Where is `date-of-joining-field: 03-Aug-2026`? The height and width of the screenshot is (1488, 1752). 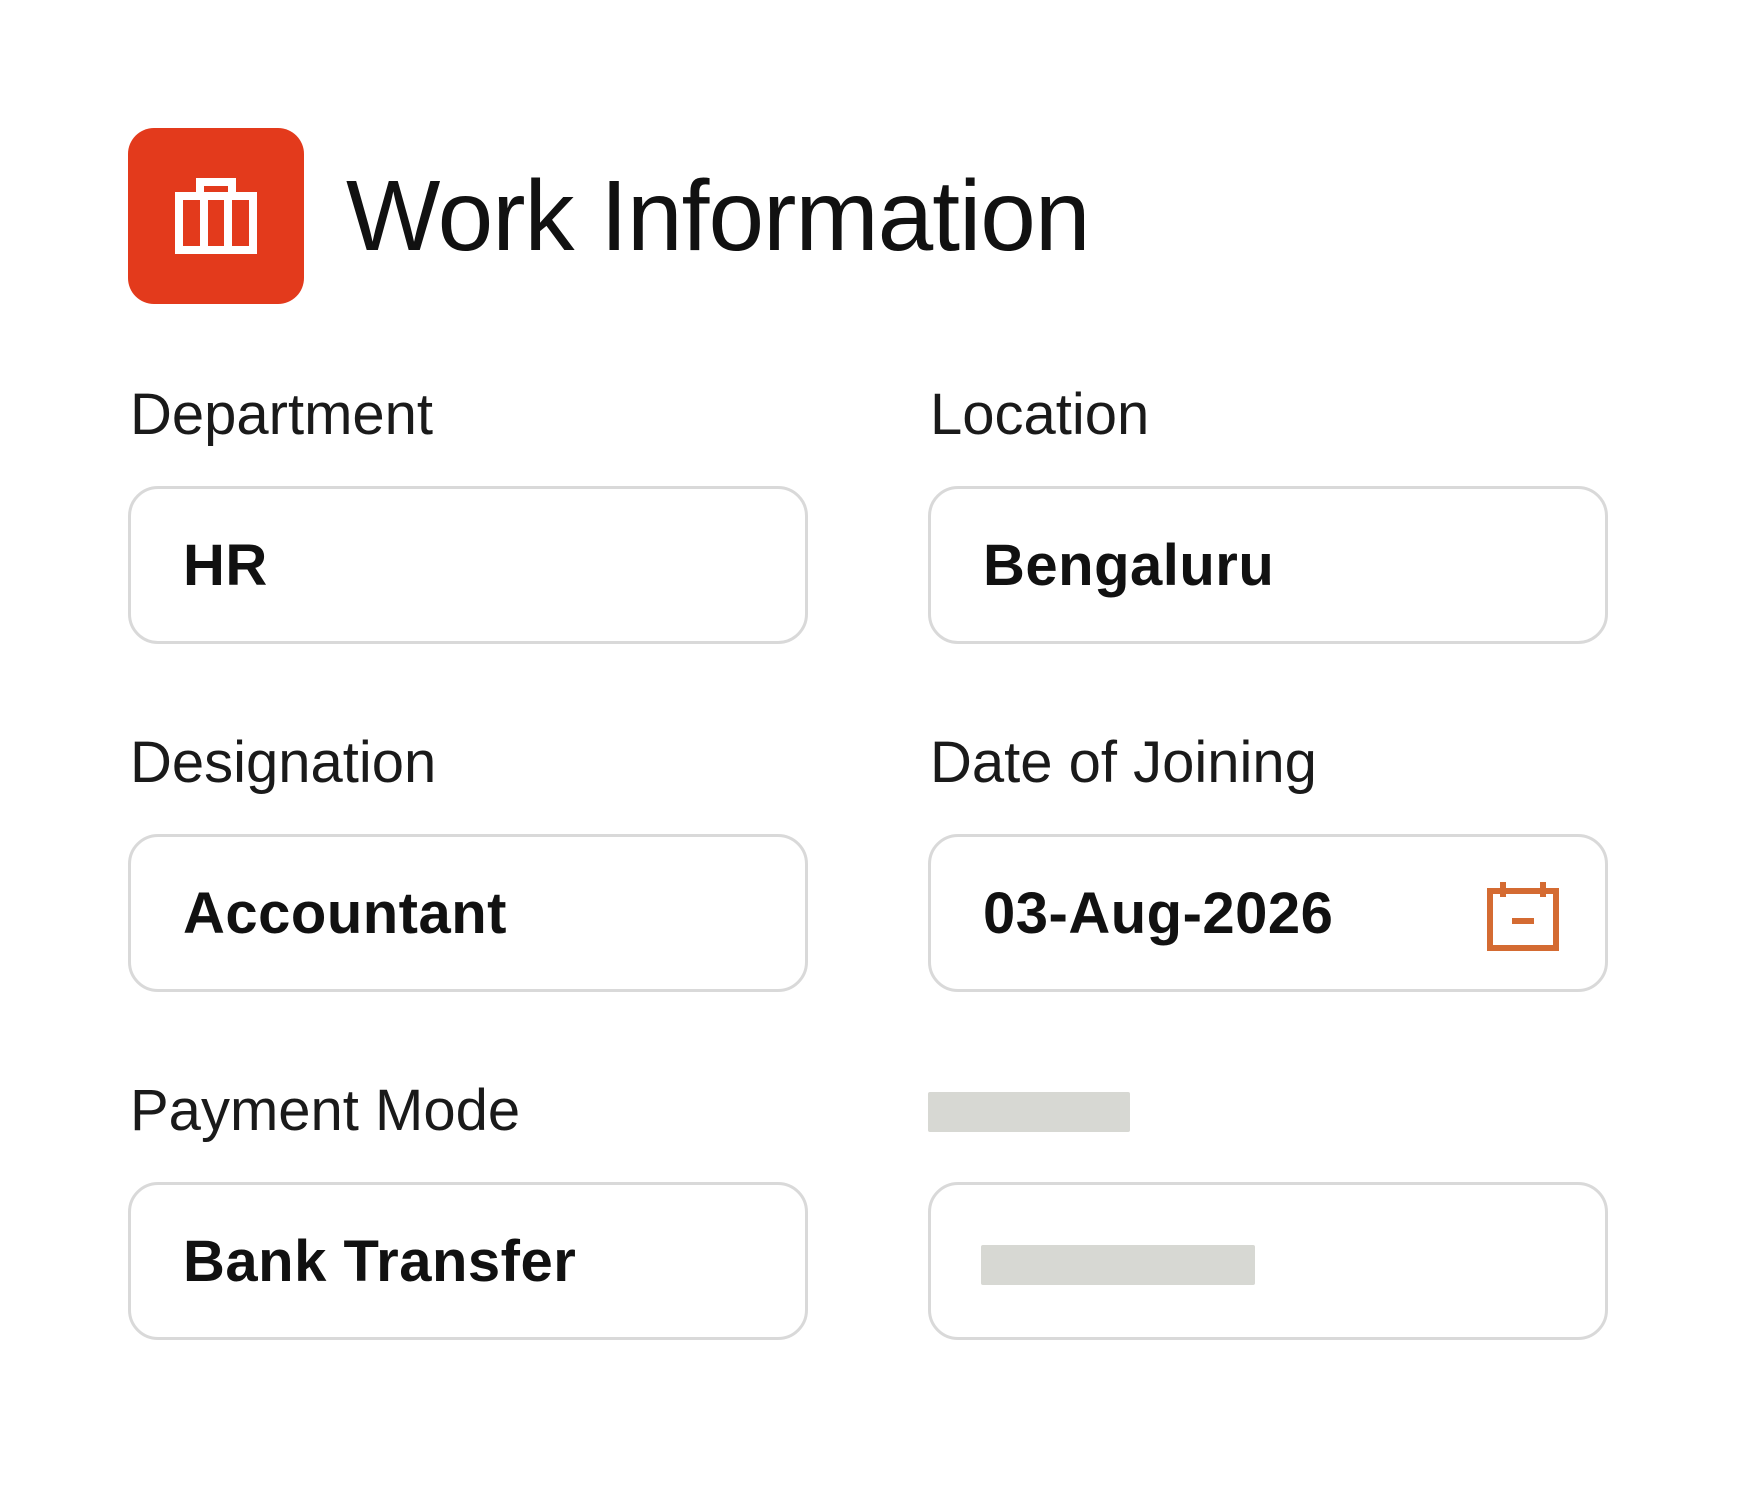 date-of-joining-field: 03-Aug-2026 is located at coordinates (1268, 913).